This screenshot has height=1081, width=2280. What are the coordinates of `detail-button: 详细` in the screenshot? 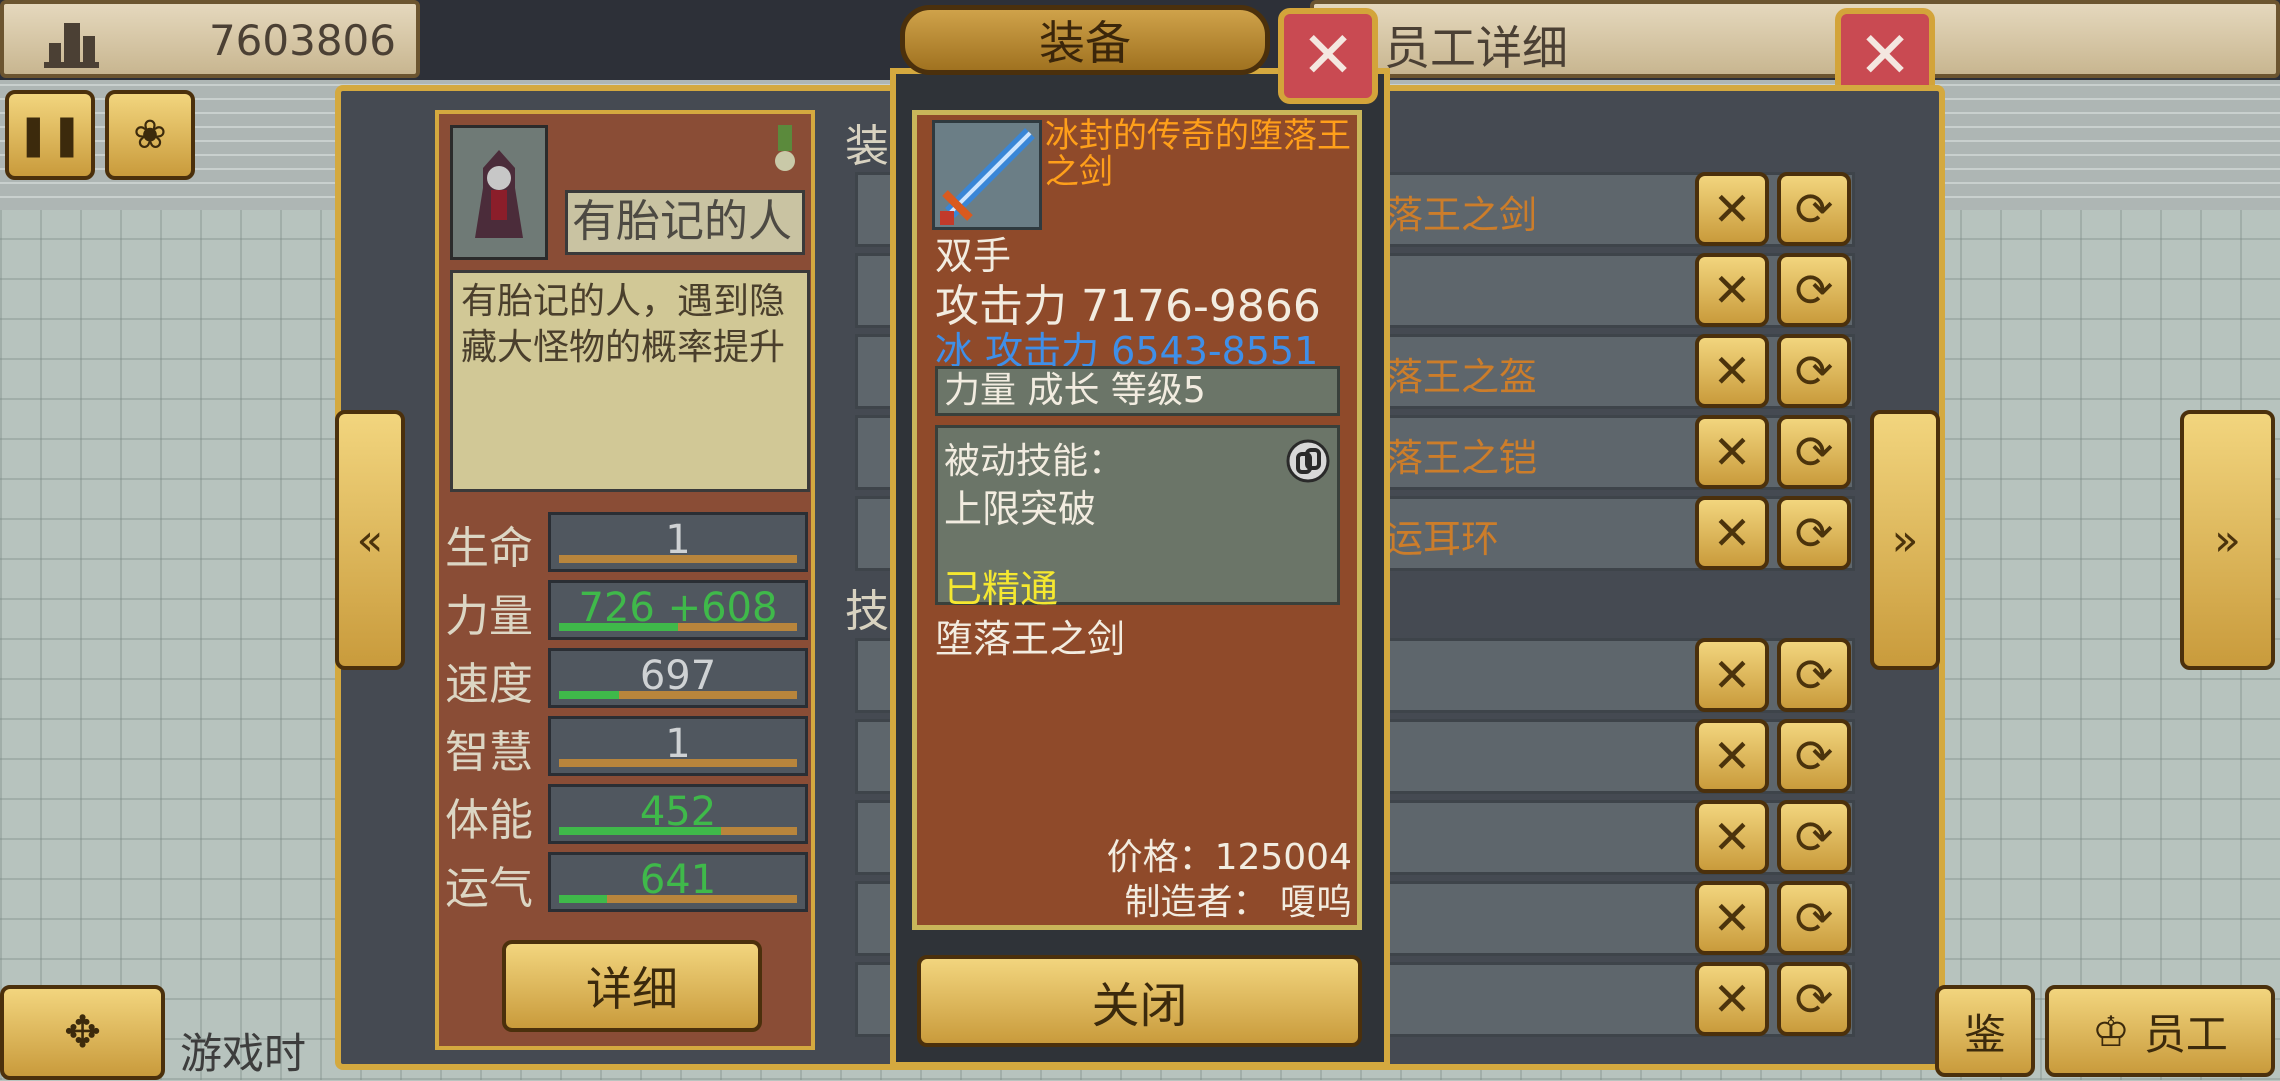 It's located at (632, 986).